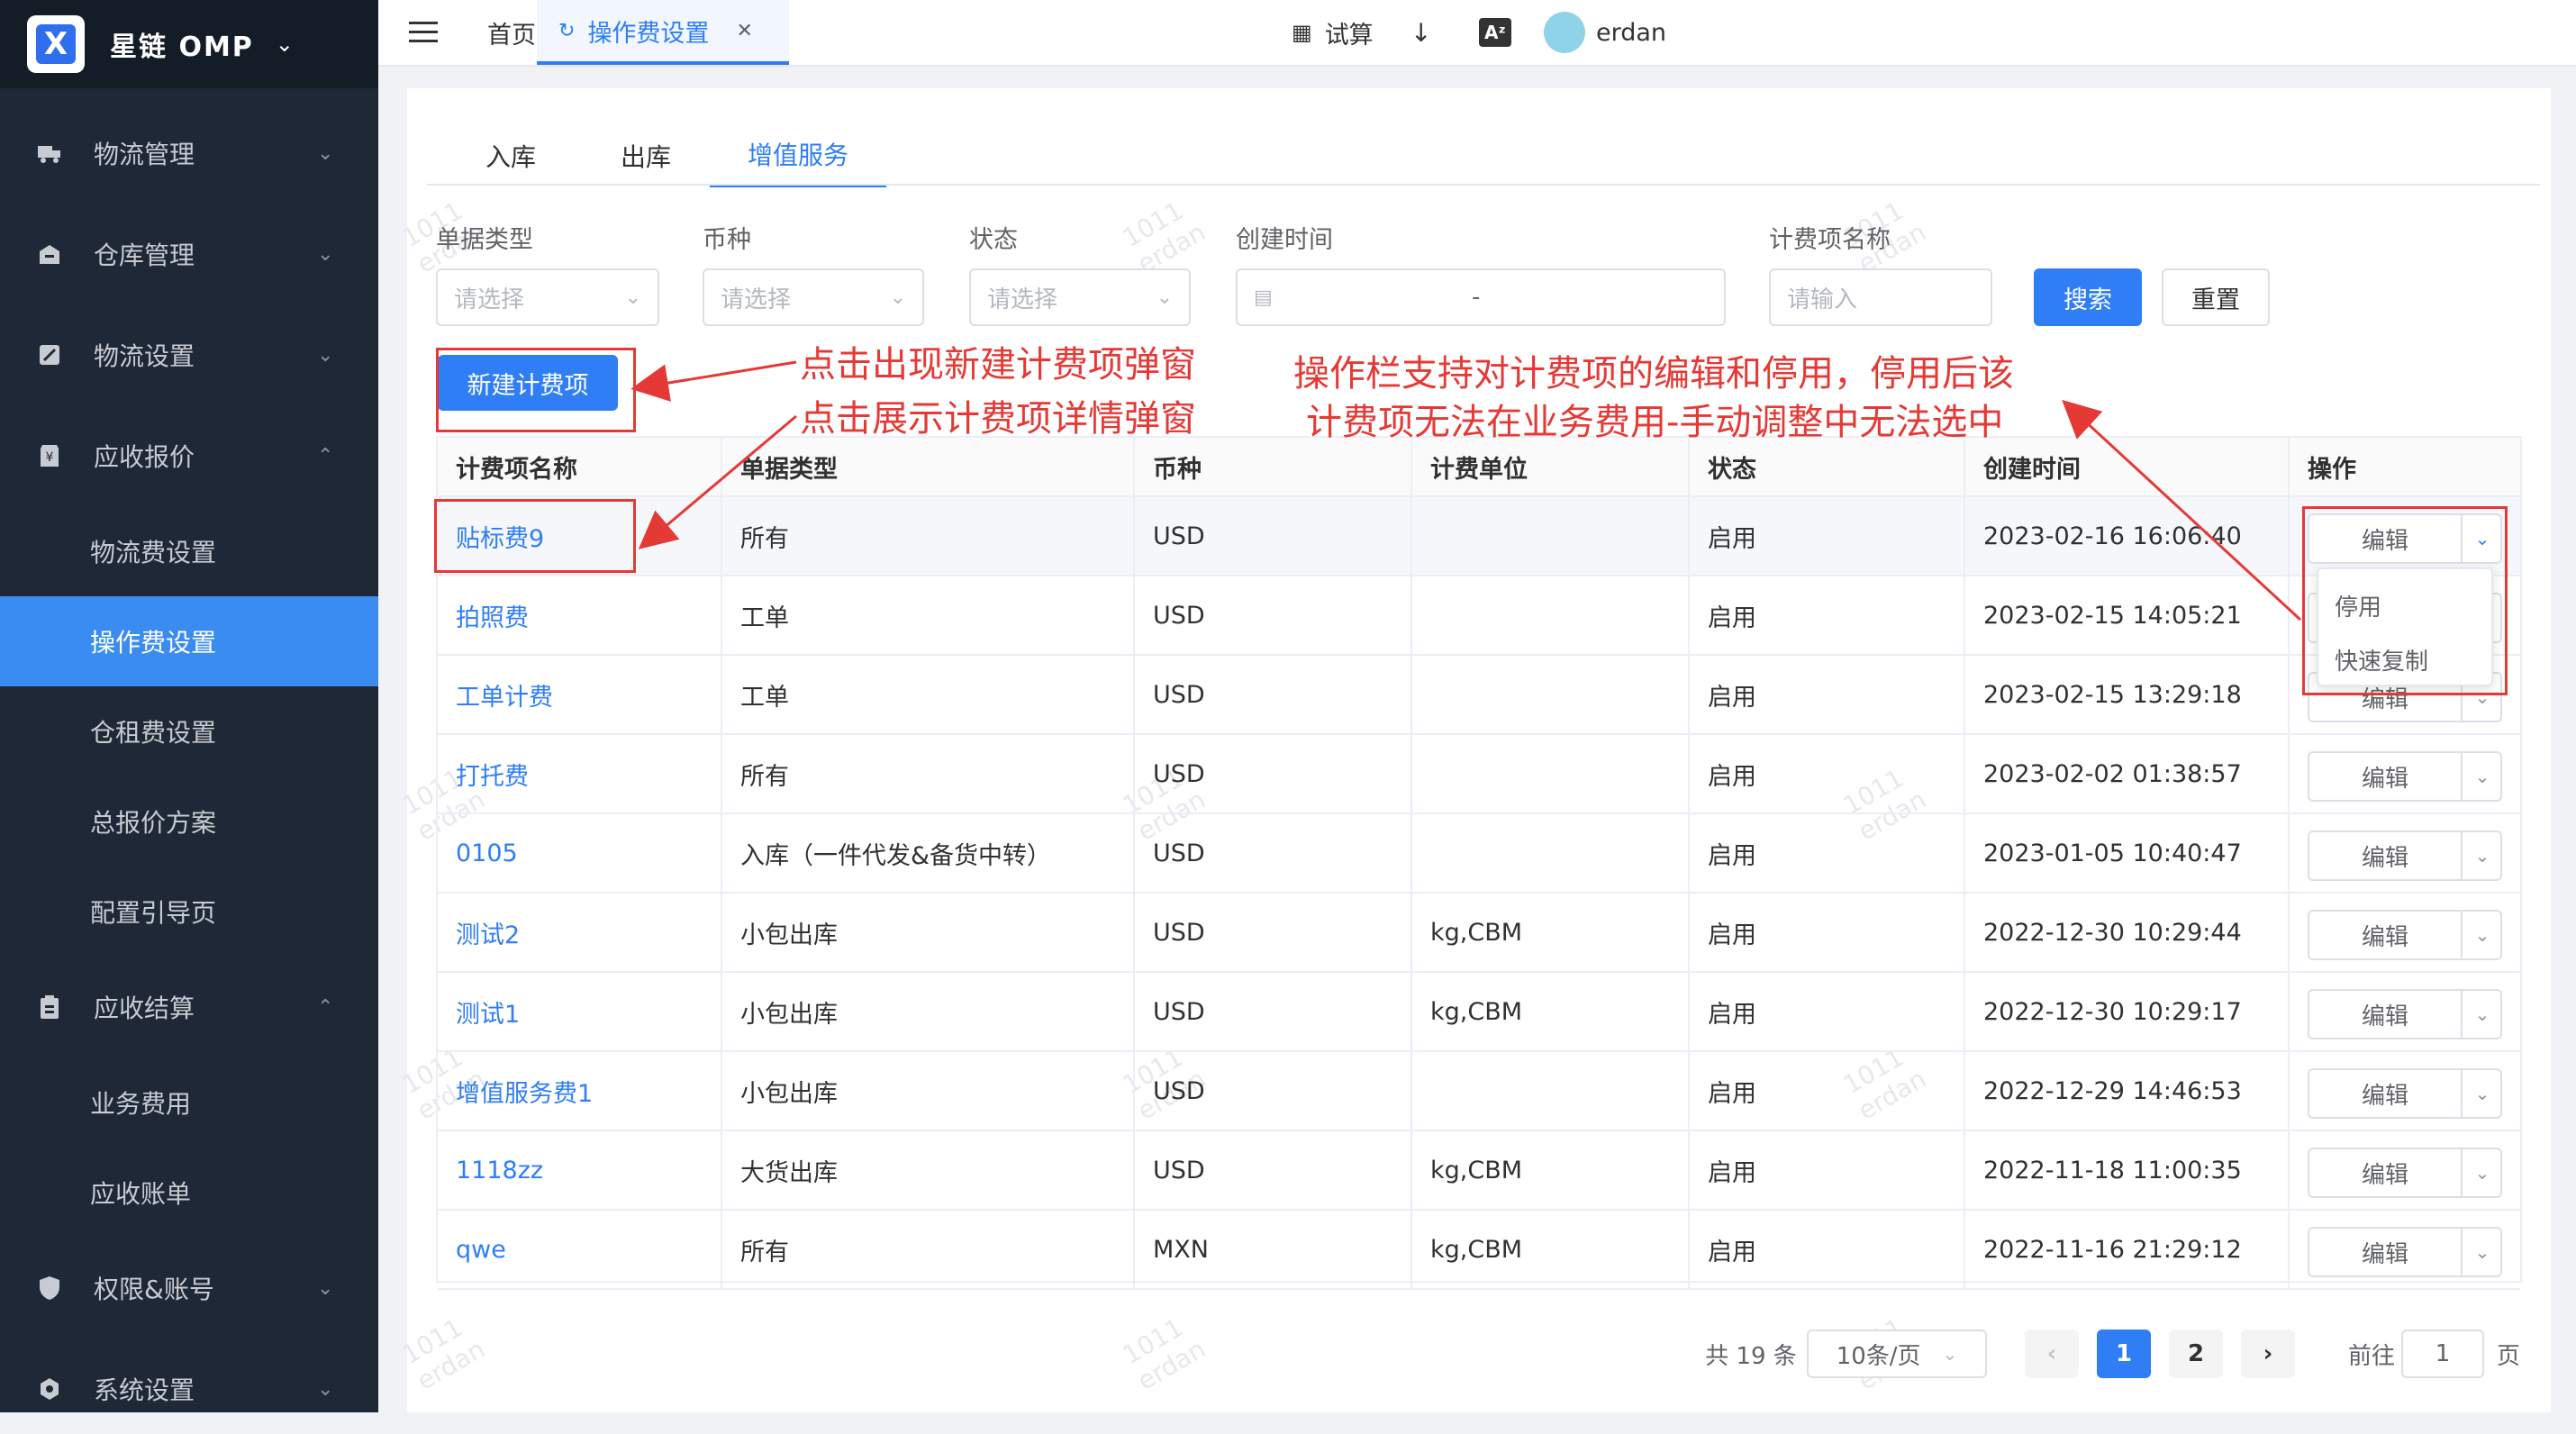  I want to click on page-1-button: 1, so click(2124, 1354).